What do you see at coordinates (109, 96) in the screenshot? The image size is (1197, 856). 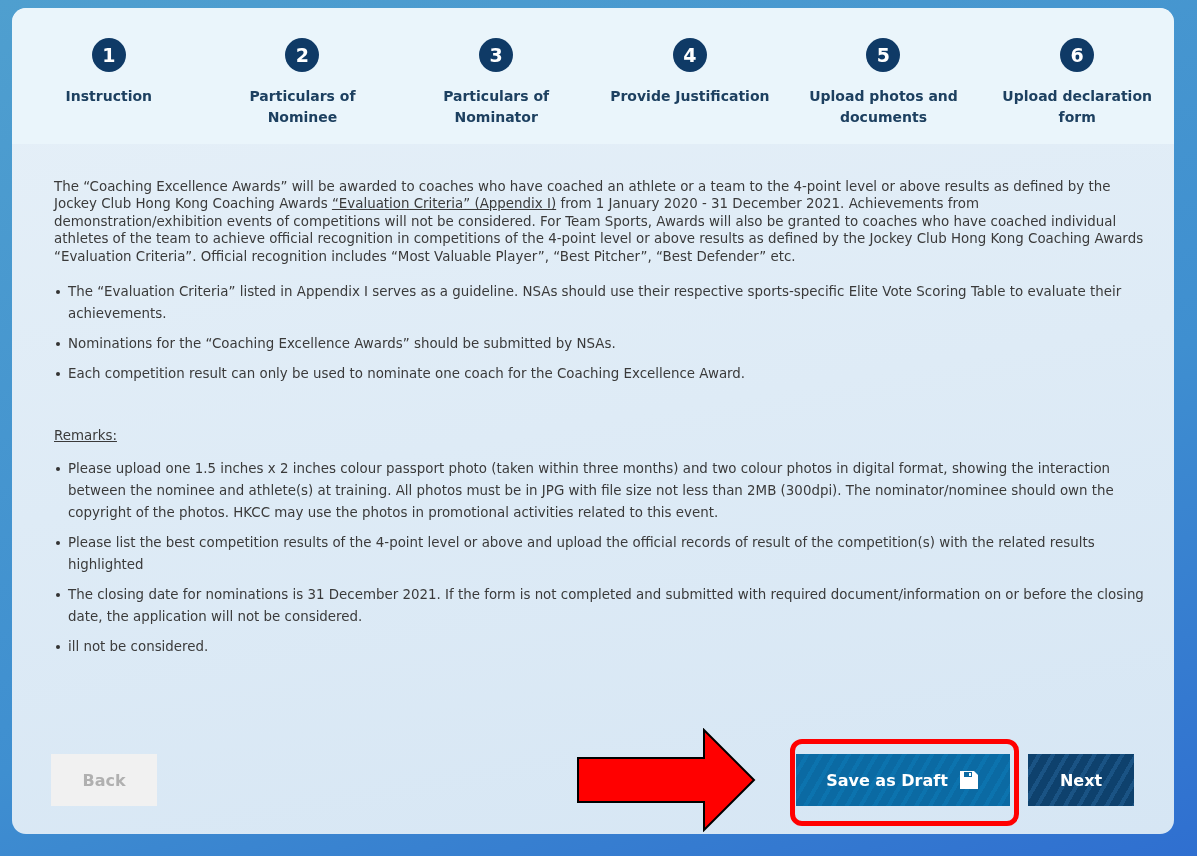 I see `step-label: Instruction` at bounding box center [109, 96].